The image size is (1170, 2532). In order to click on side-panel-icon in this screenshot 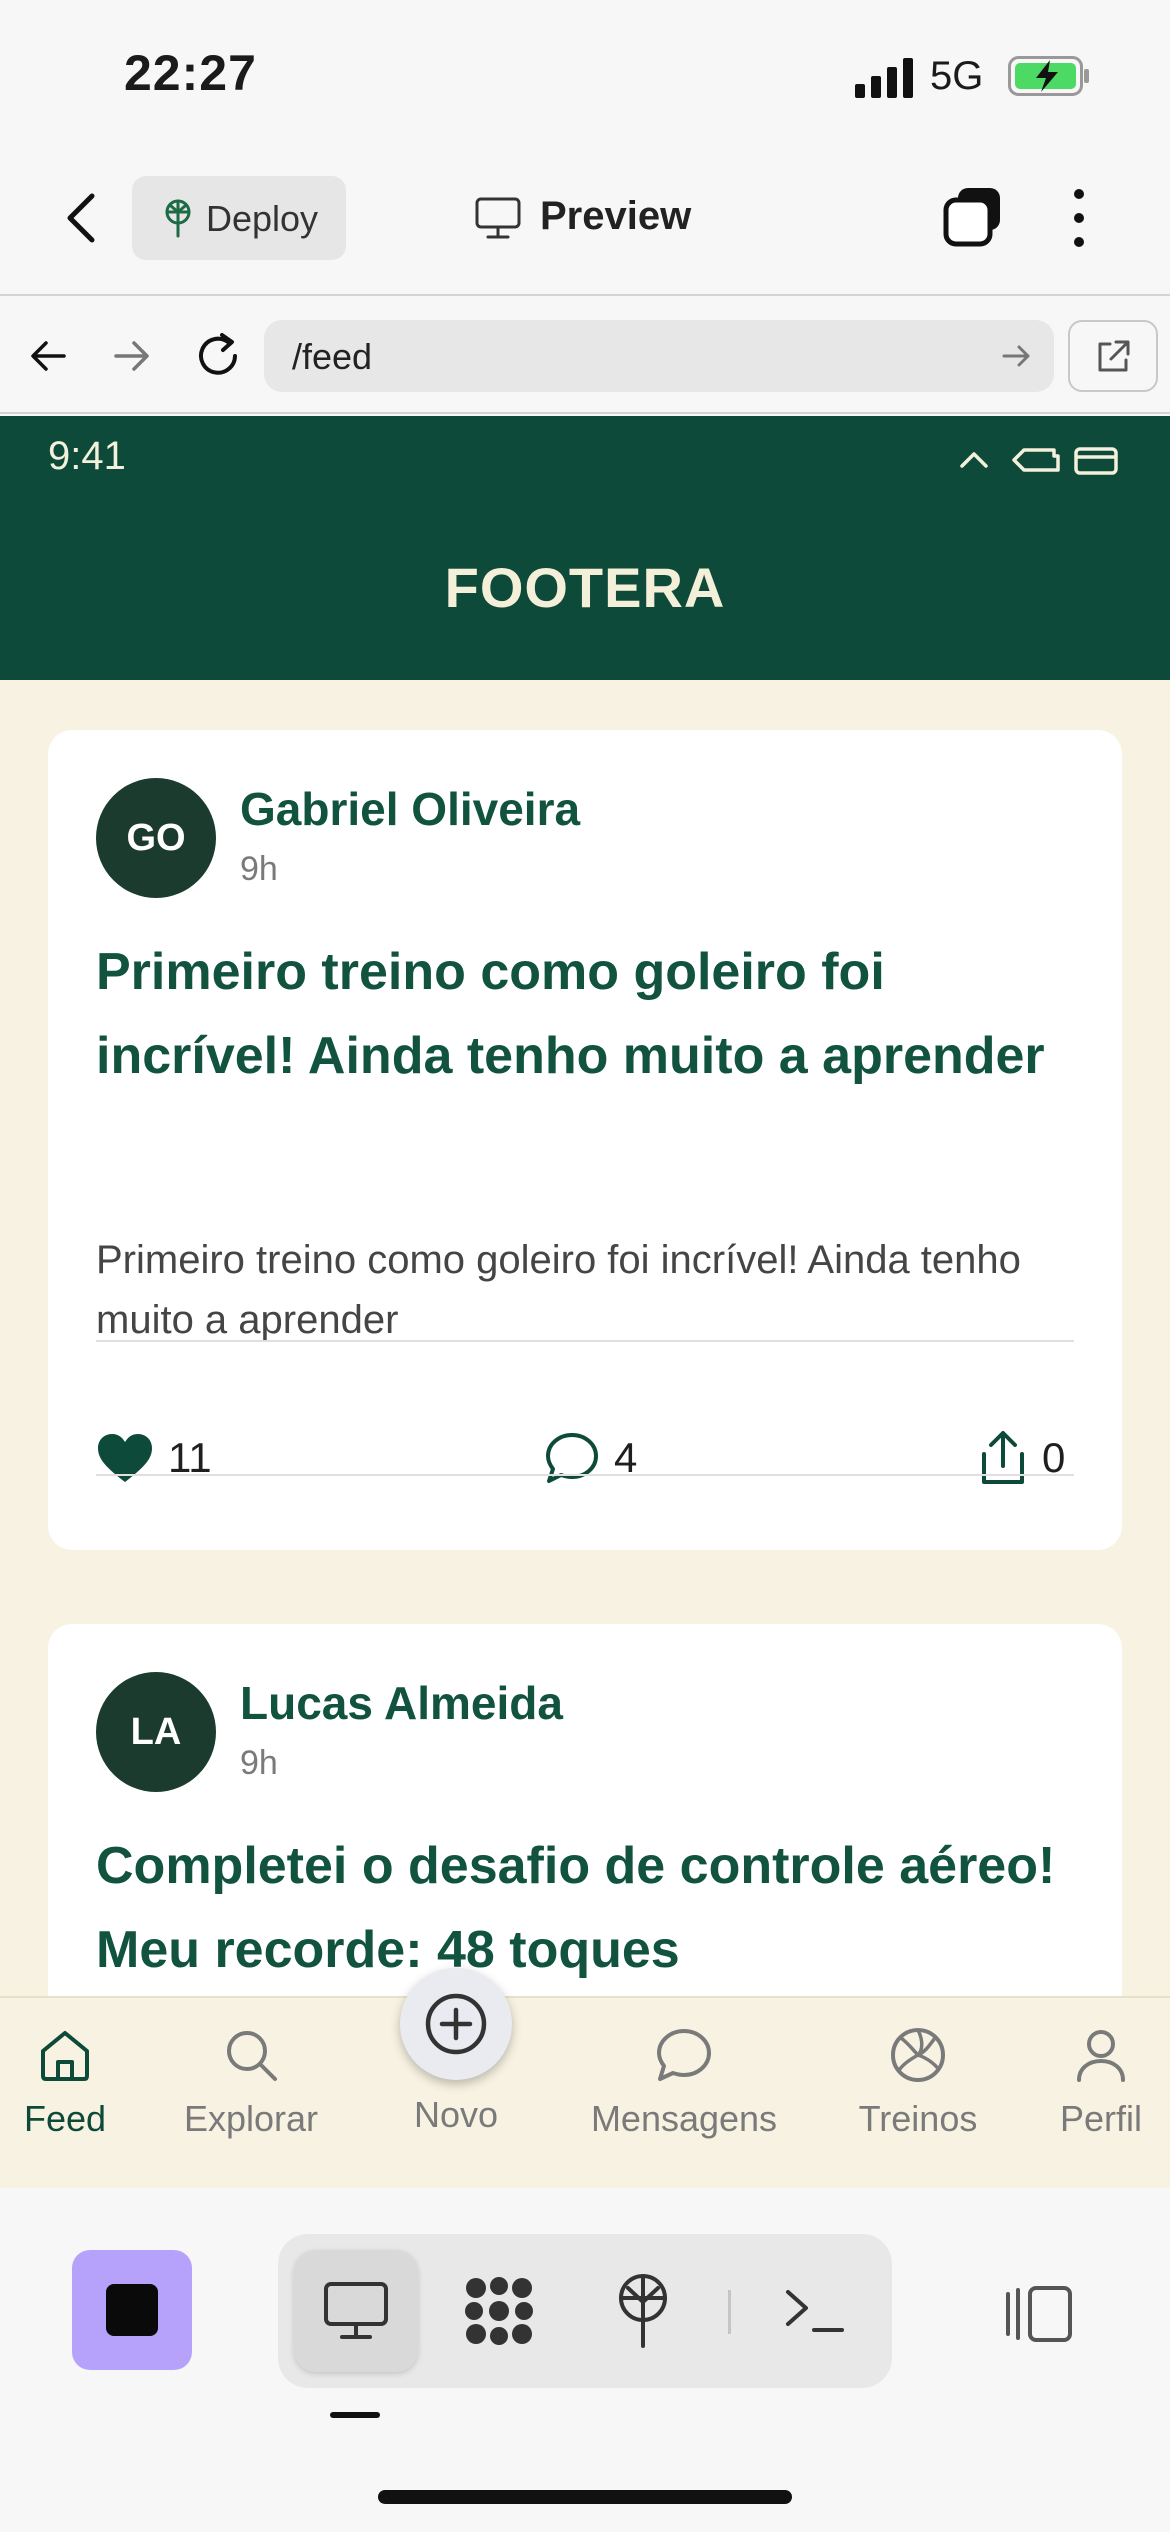, I will do `click(1038, 2314)`.